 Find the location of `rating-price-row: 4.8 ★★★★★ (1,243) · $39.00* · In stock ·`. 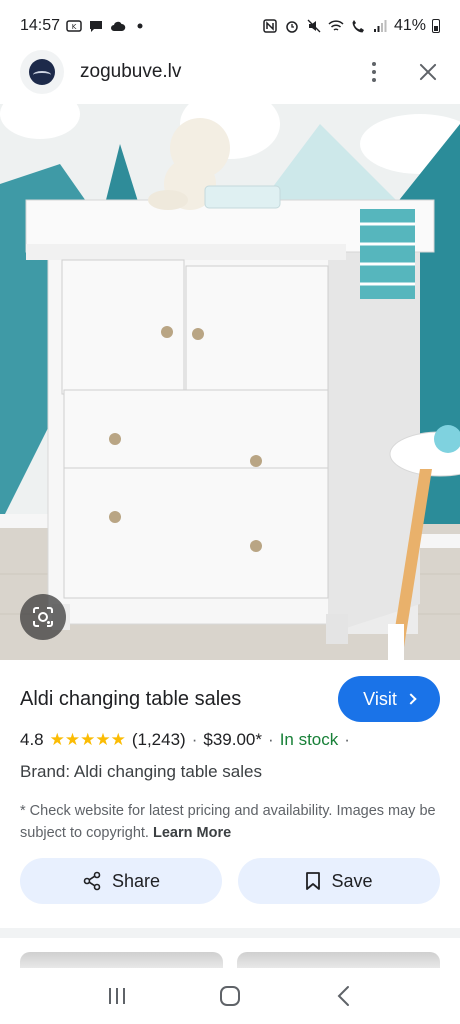

rating-price-row: 4.8 ★★★★★ (1,243) · $39.00* · In stock · is located at coordinates (230, 740).